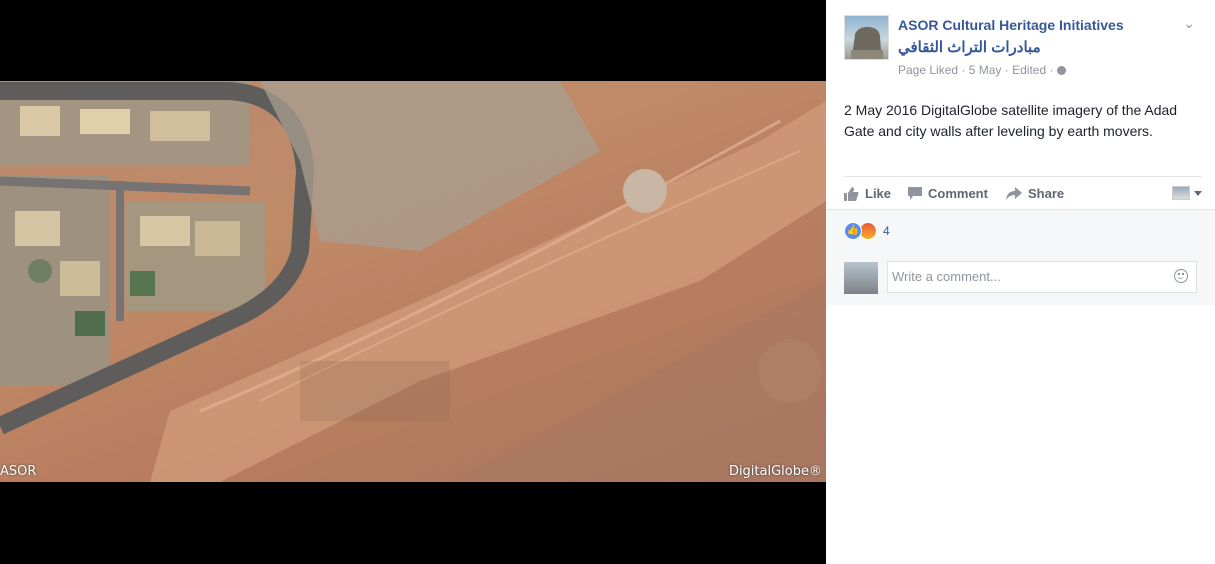 The width and height of the screenshot is (1215, 564). I want to click on like-button: Like, so click(867, 193).